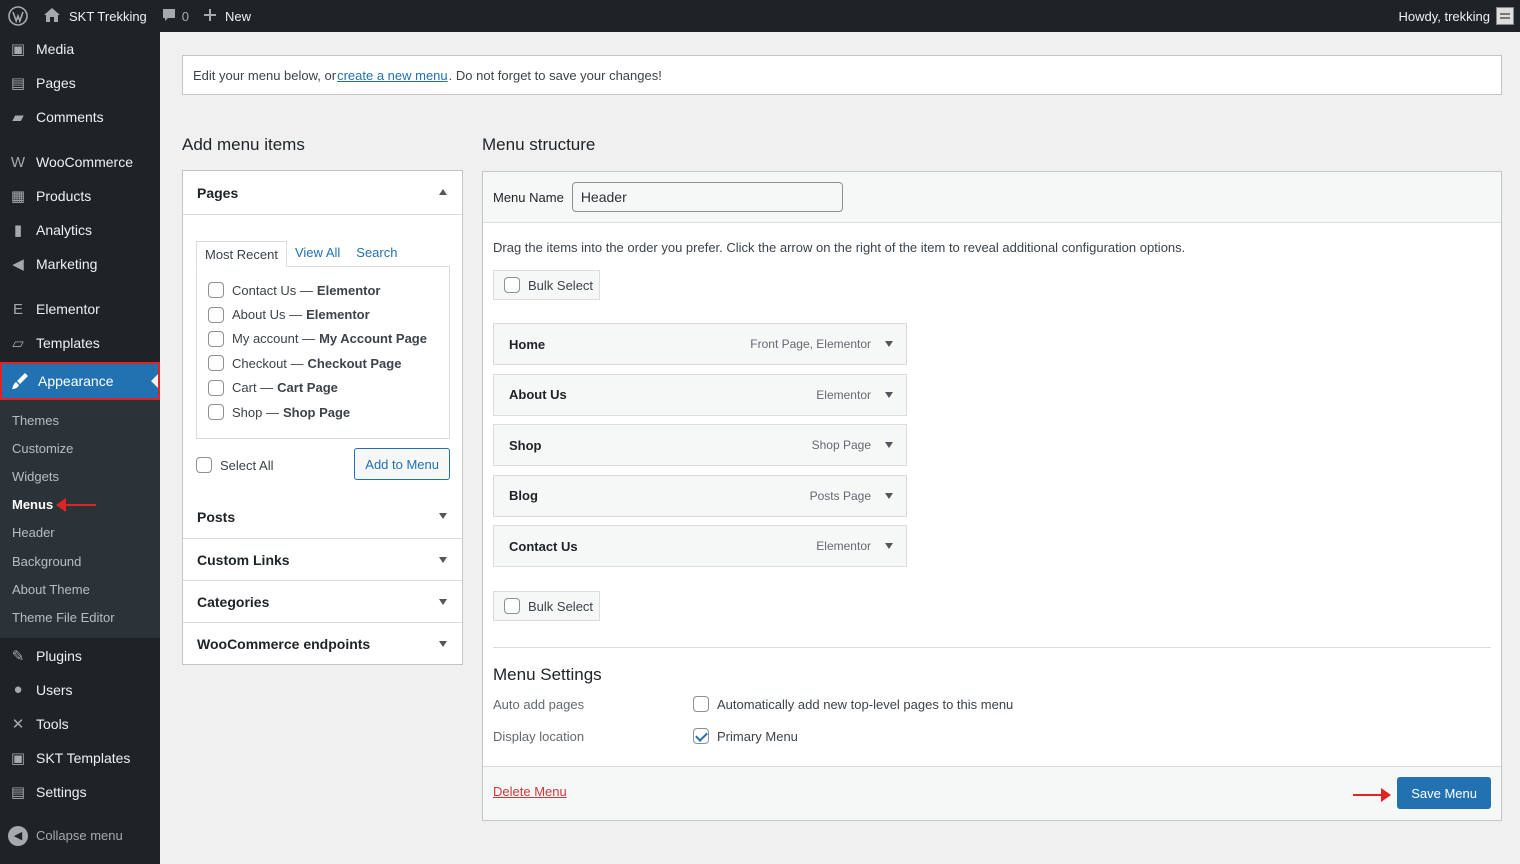  What do you see at coordinates (546, 285) in the screenshot?
I see `bulk-select-top: Bulk Select` at bounding box center [546, 285].